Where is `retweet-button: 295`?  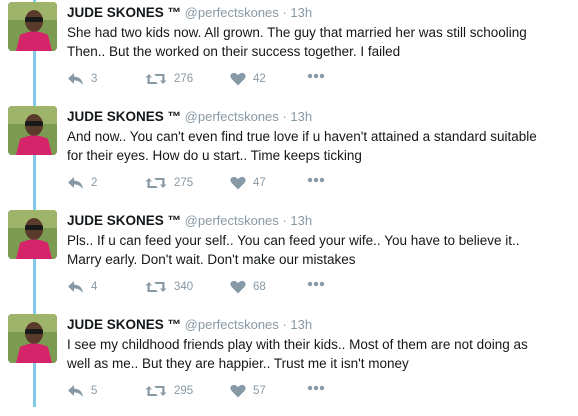 retweet-button: 295 is located at coordinates (169, 391).